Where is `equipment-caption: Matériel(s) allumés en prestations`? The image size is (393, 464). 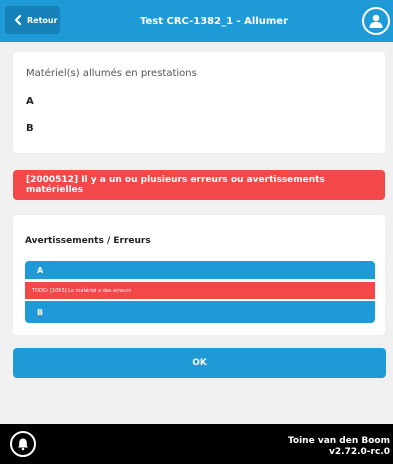 equipment-caption: Matériel(s) allumés en prestations is located at coordinates (111, 73).